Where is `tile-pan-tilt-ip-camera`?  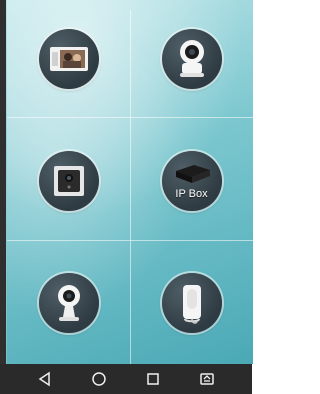
tile-pan-tilt-ip-camera is located at coordinates (191, 59).